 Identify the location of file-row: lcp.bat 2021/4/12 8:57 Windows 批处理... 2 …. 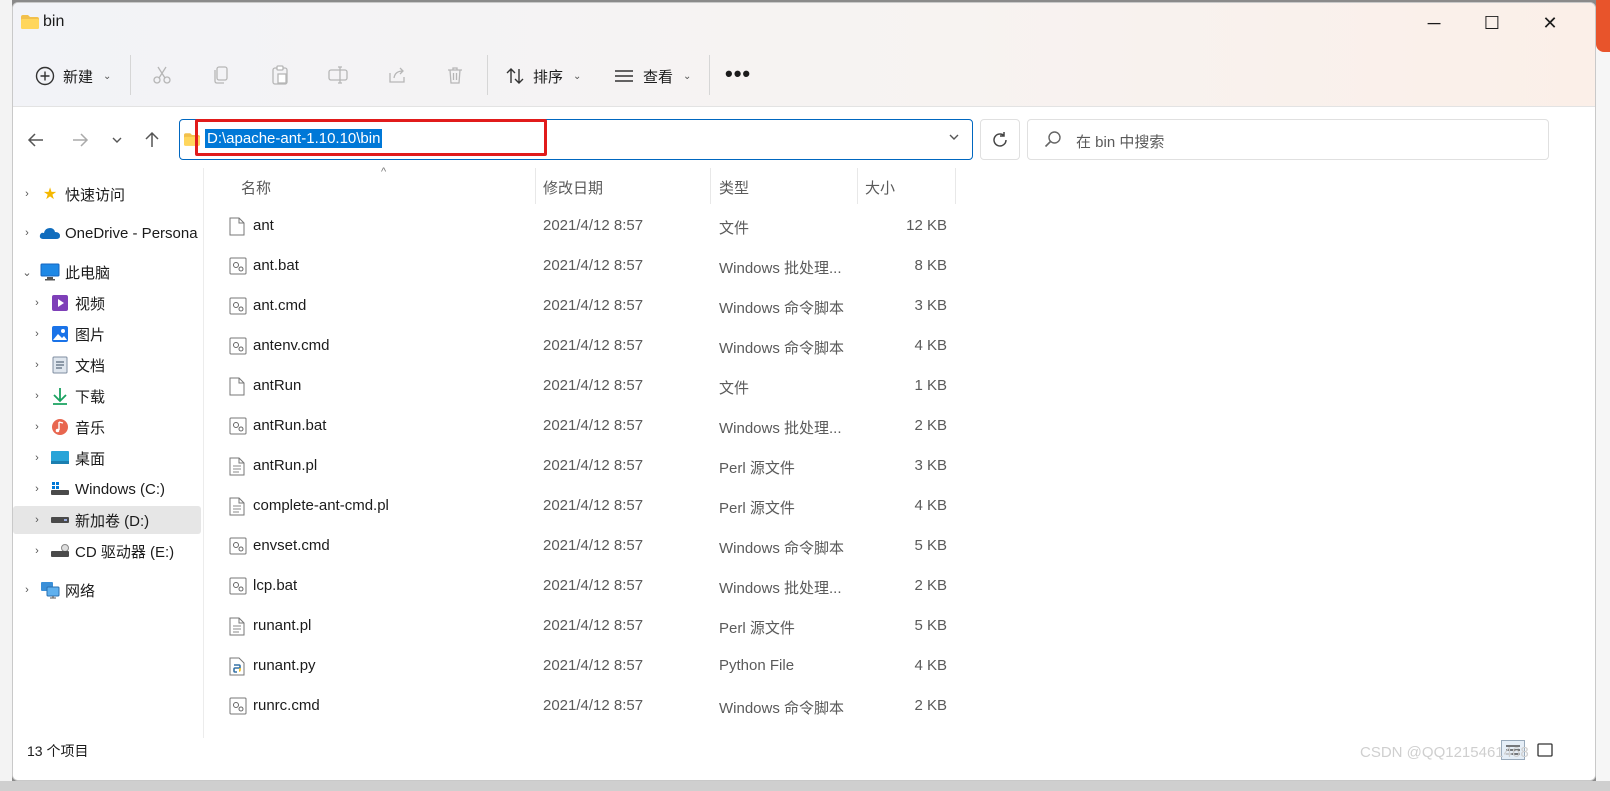
(587, 586).